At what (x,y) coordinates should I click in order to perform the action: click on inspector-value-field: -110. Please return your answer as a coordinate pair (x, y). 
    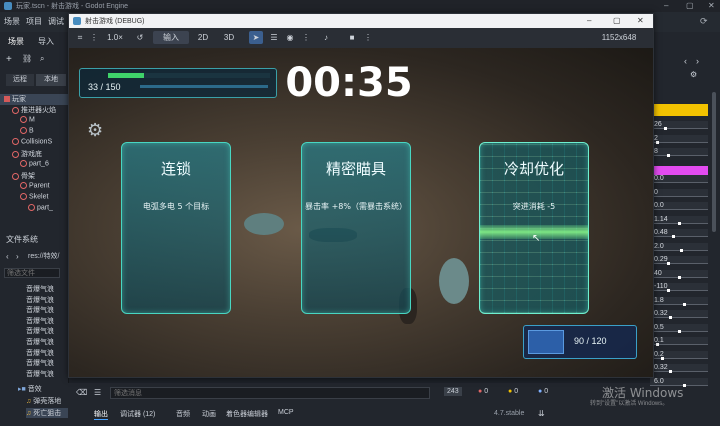
    Looking at the image, I should click on (679, 287).